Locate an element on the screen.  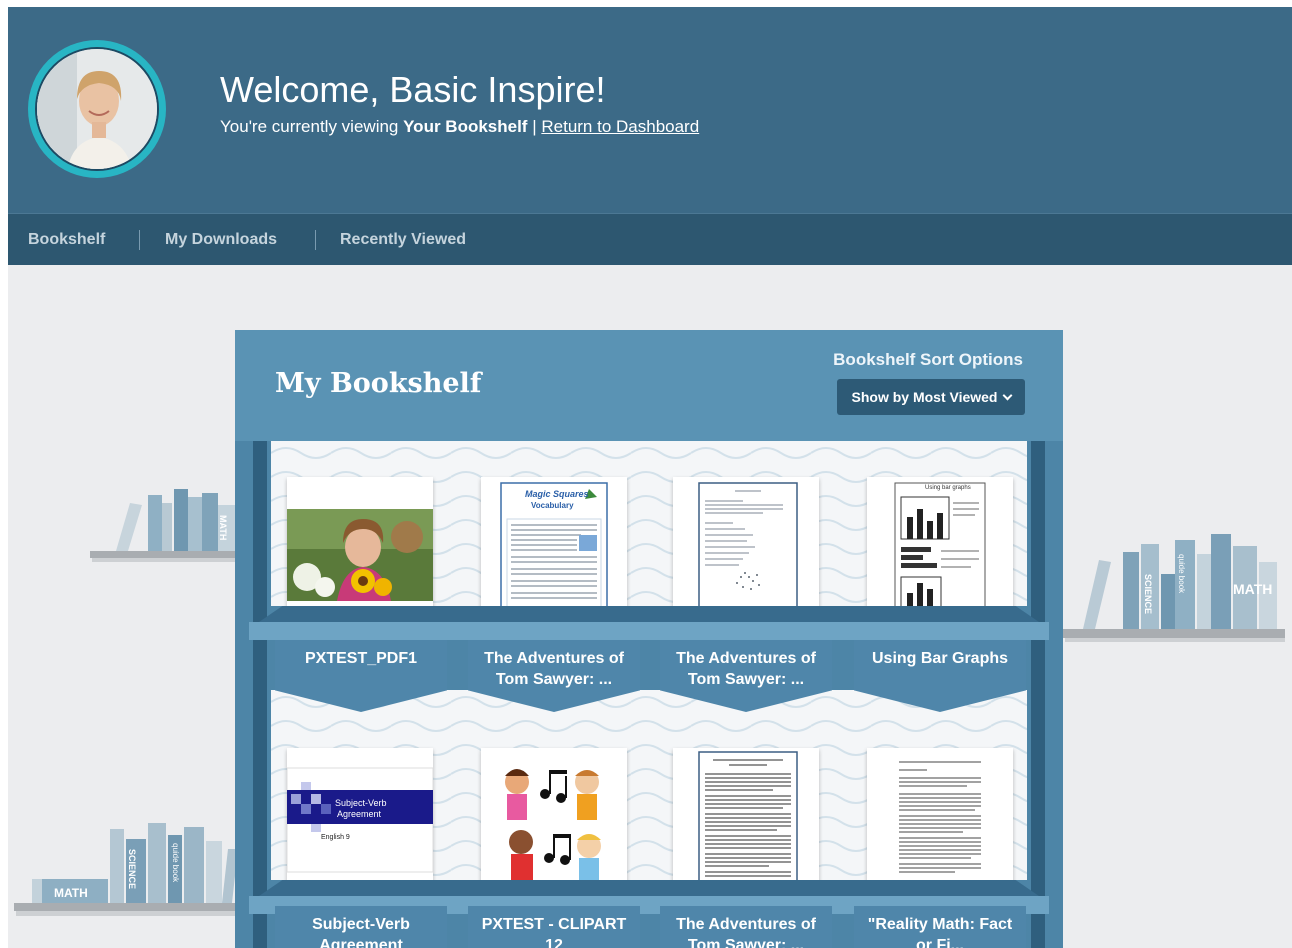
sort-dropdown-value: Show by Most Viewed is located at coordinates (924, 397).